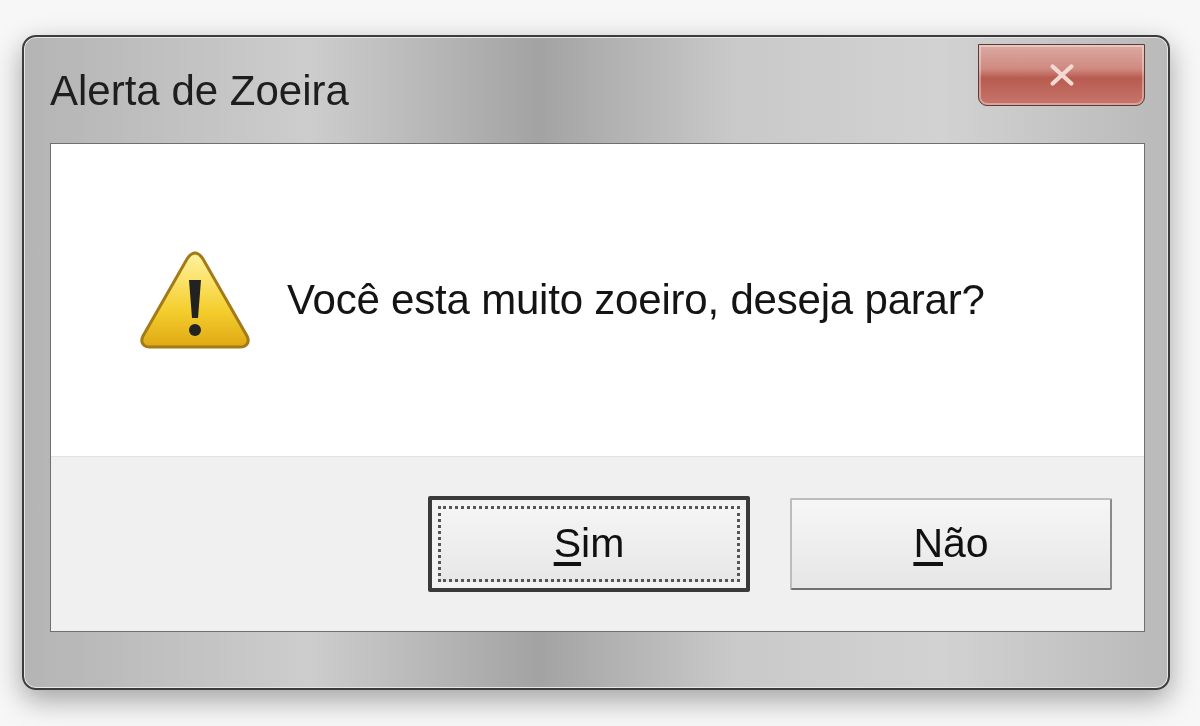  I want to click on dialog-button: Não, so click(951, 543).